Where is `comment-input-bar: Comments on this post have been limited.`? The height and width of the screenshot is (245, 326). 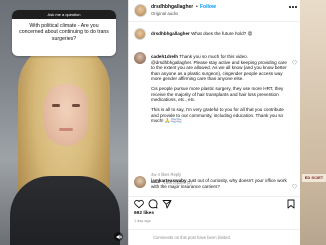 comment-input-bar: Comments on this post have been limited. is located at coordinates (214, 237).